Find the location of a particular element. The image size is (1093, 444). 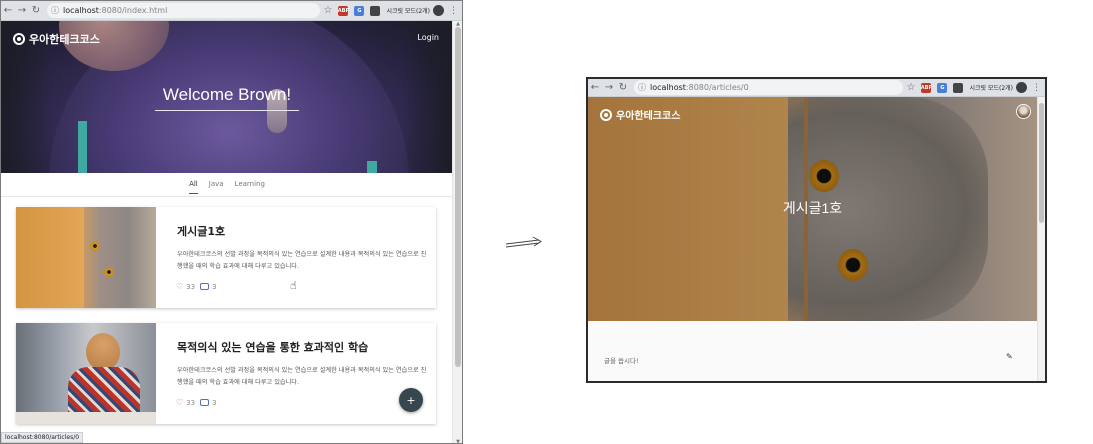

welcome-title: Welcome Brown! is located at coordinates (227, 94).